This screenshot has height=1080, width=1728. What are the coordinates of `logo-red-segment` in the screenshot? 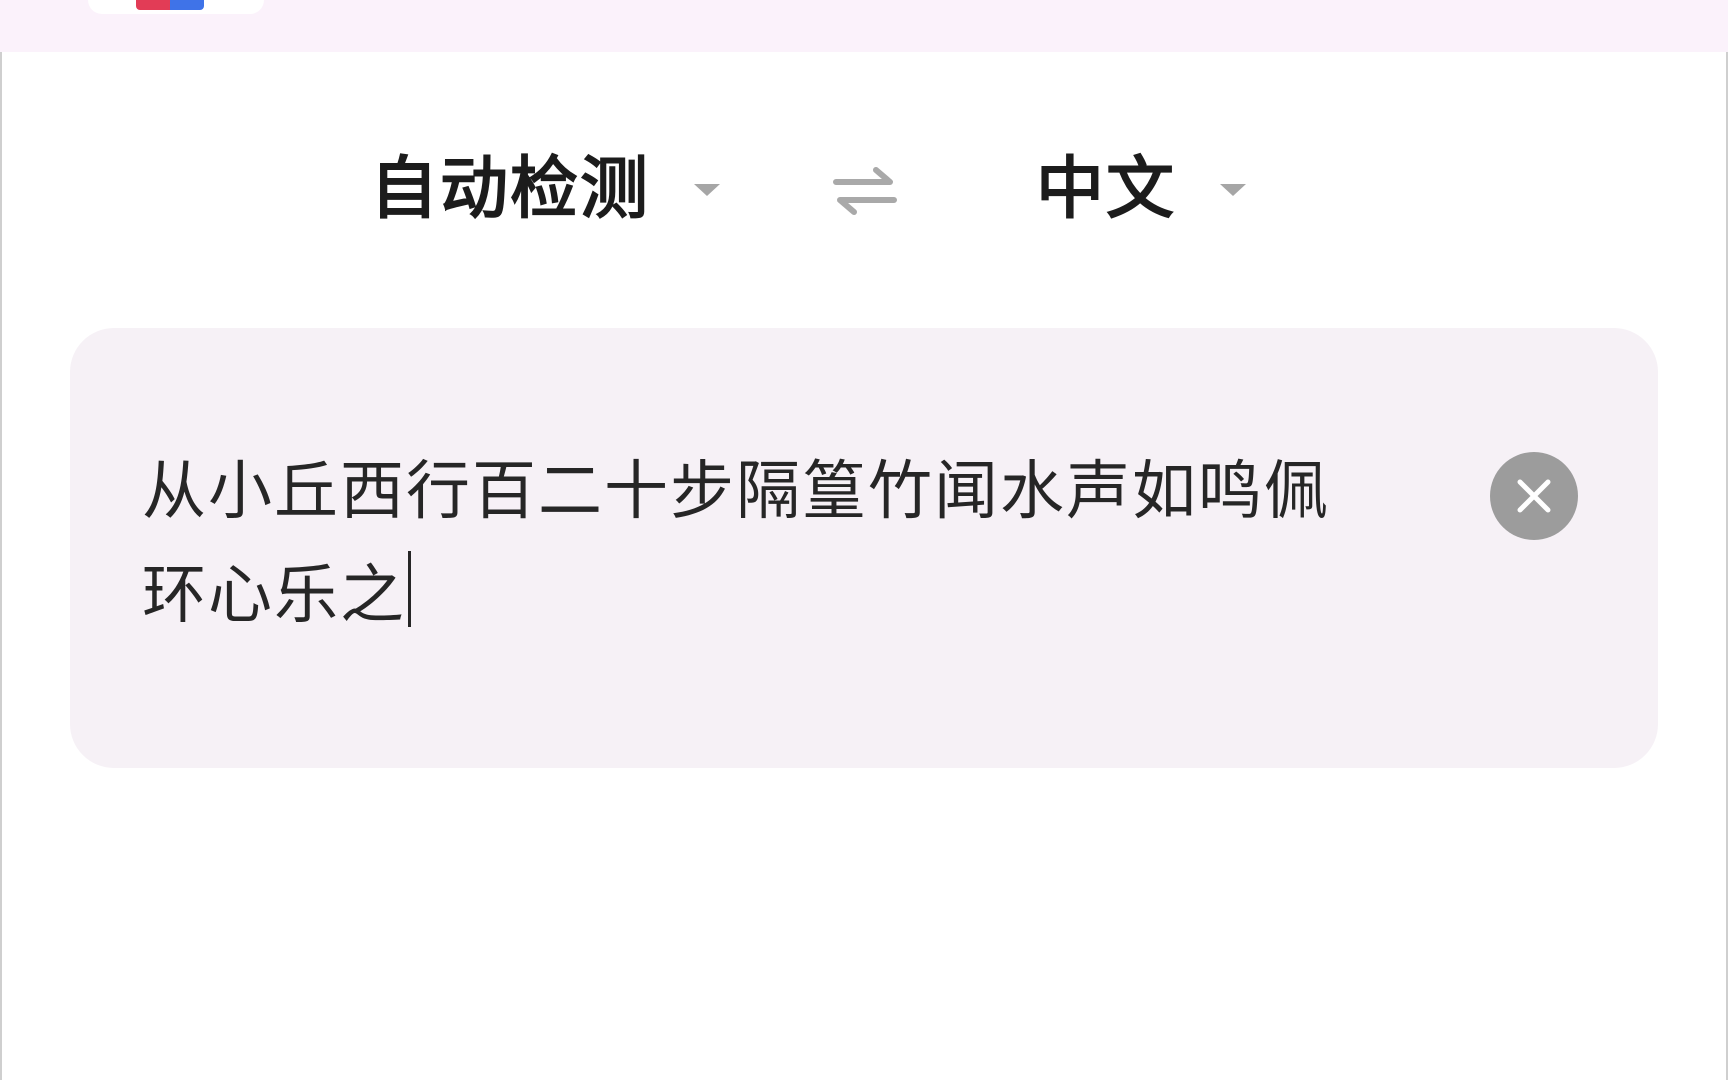 It's located at (153, 5).